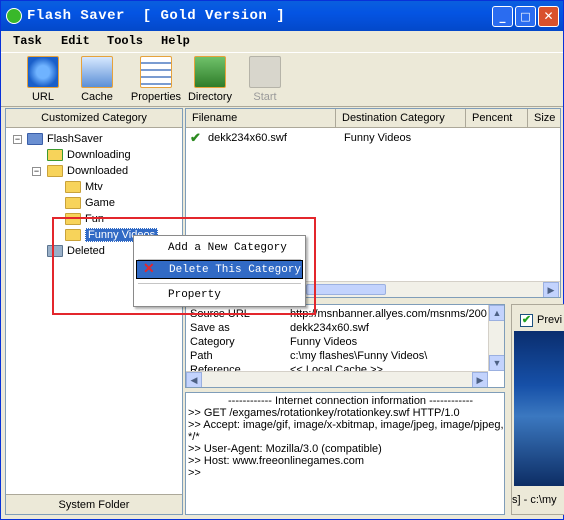 The image size is (564, 520). Describe the element at coordinates (99, 155) in the screenshot. I see `tree-label-downloading: Downloading` at that location.